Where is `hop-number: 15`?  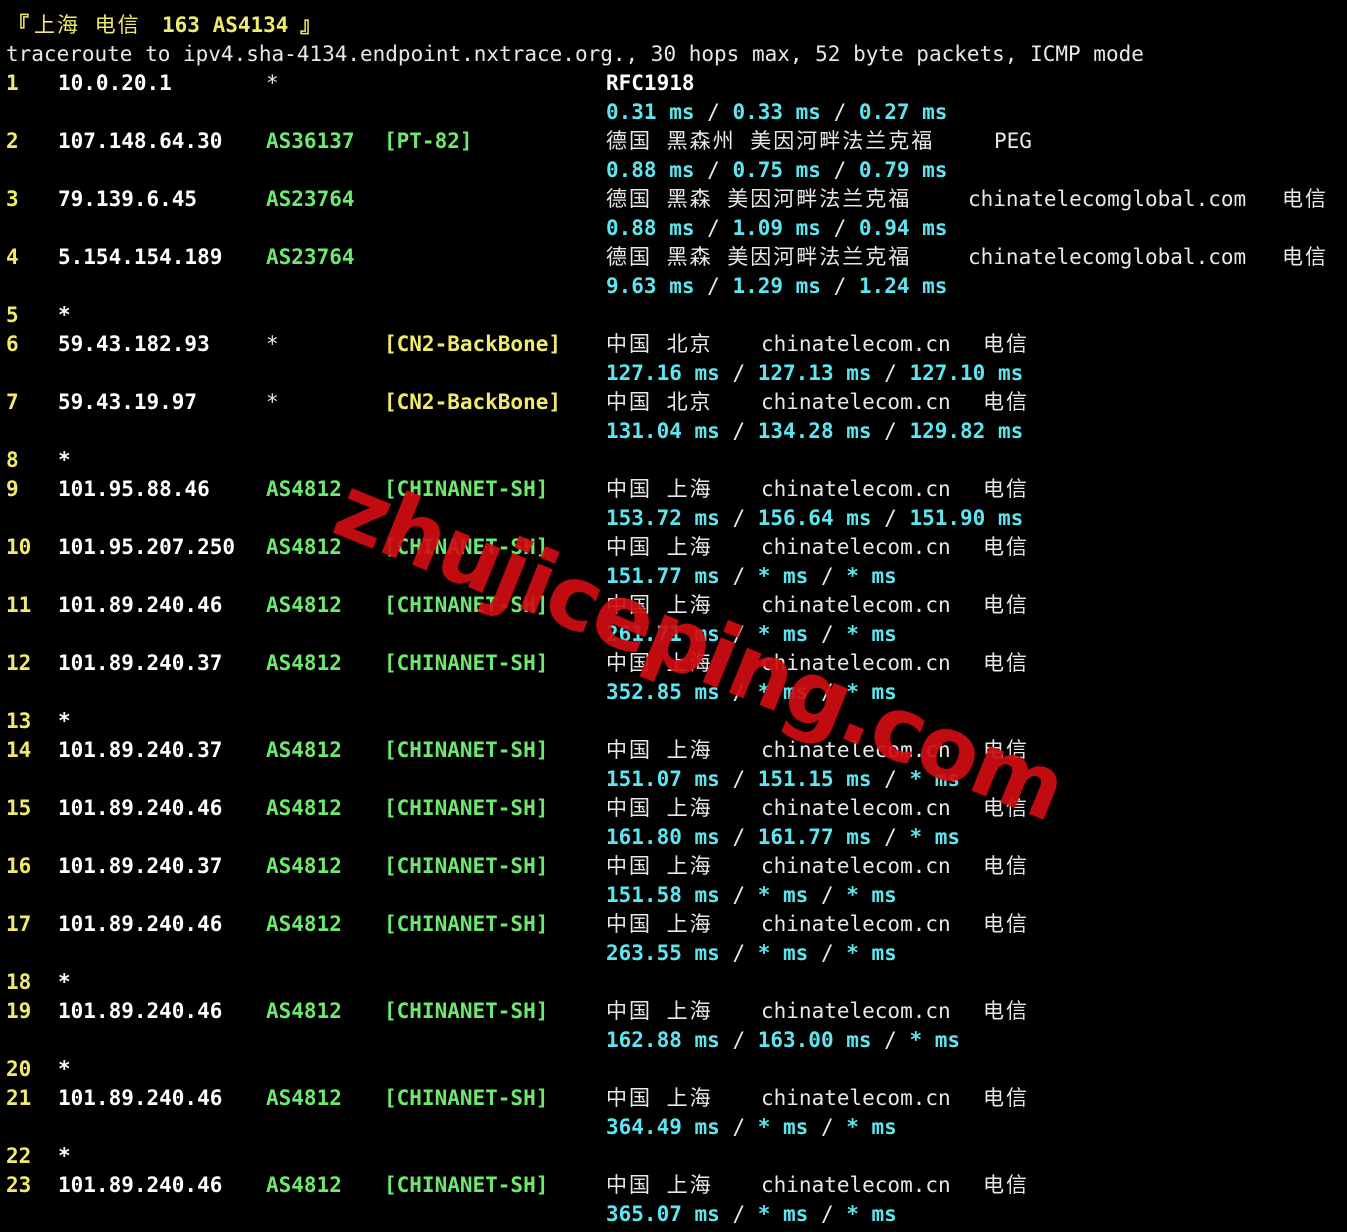 hop-number: 15 is located at coordinates (19, 808).